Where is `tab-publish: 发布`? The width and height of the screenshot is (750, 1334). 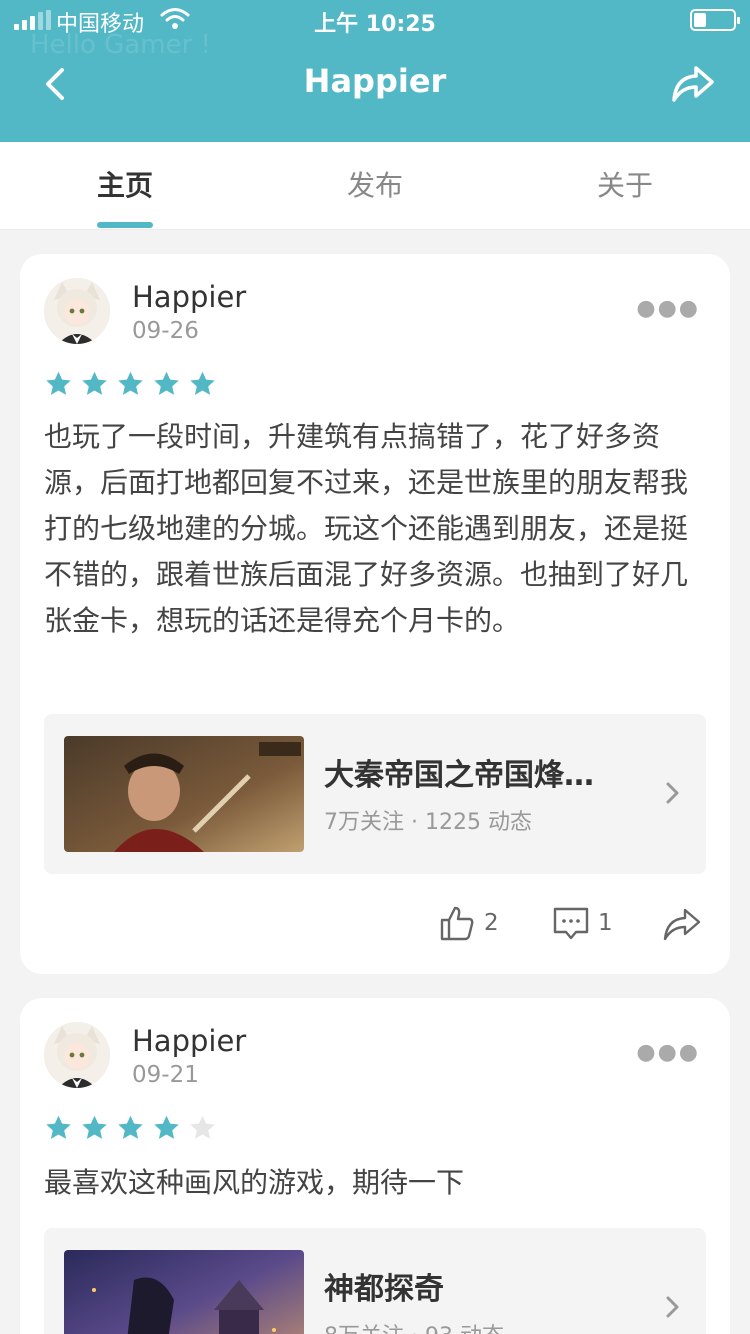 tab-publish: 发布 is located at coordinates (375, 186).